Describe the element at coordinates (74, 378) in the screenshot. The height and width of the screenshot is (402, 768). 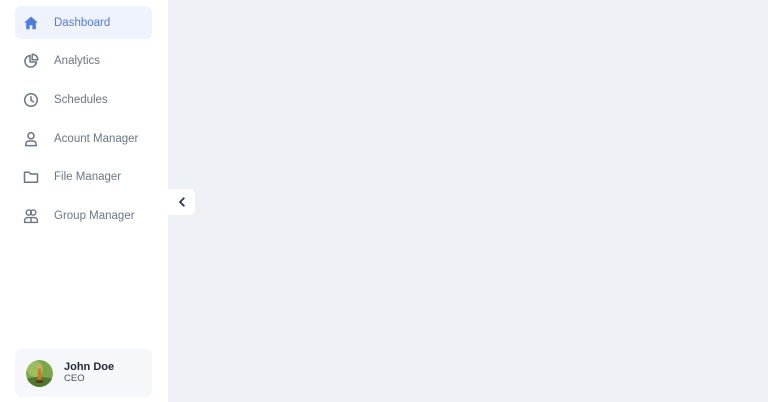
I see `user-role: CEO` at that location.